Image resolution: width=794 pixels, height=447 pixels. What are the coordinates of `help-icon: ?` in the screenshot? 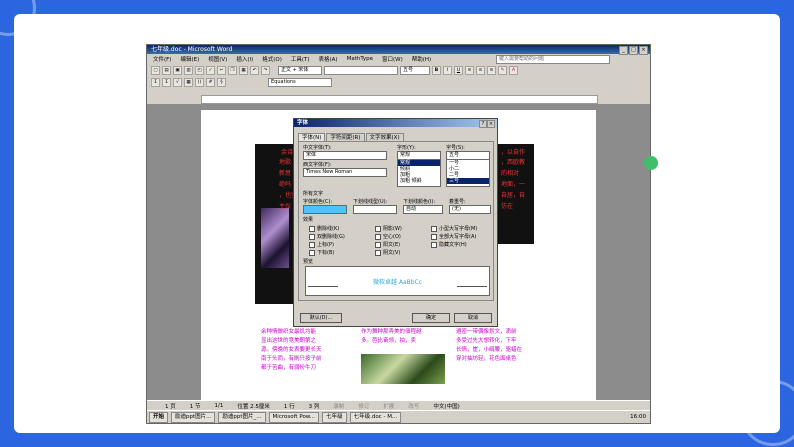 It's located at (483, 124).